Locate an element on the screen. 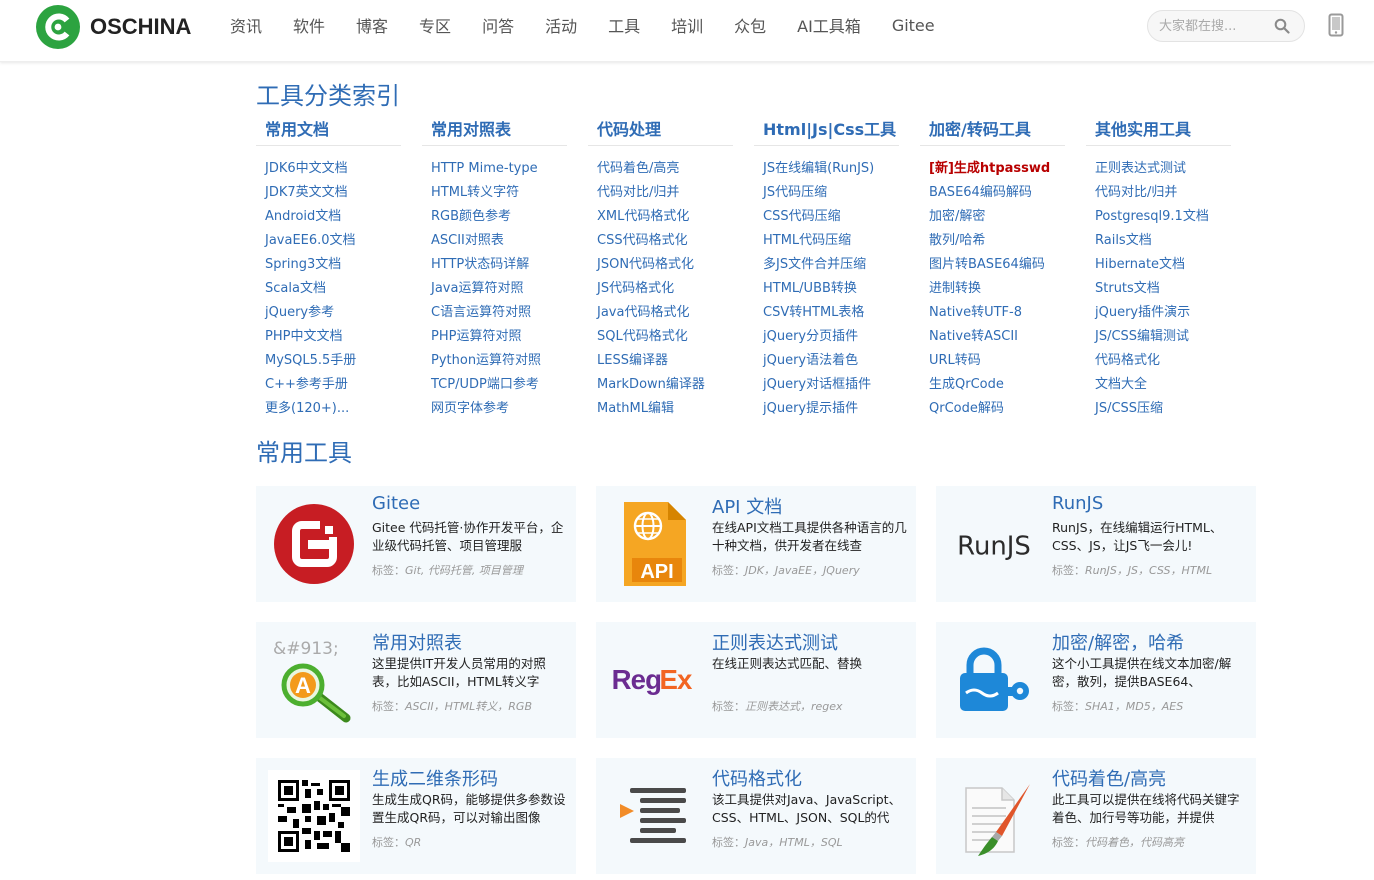  nav-item-crowdsourcing: 众包 is located at coordinates (750, 25).